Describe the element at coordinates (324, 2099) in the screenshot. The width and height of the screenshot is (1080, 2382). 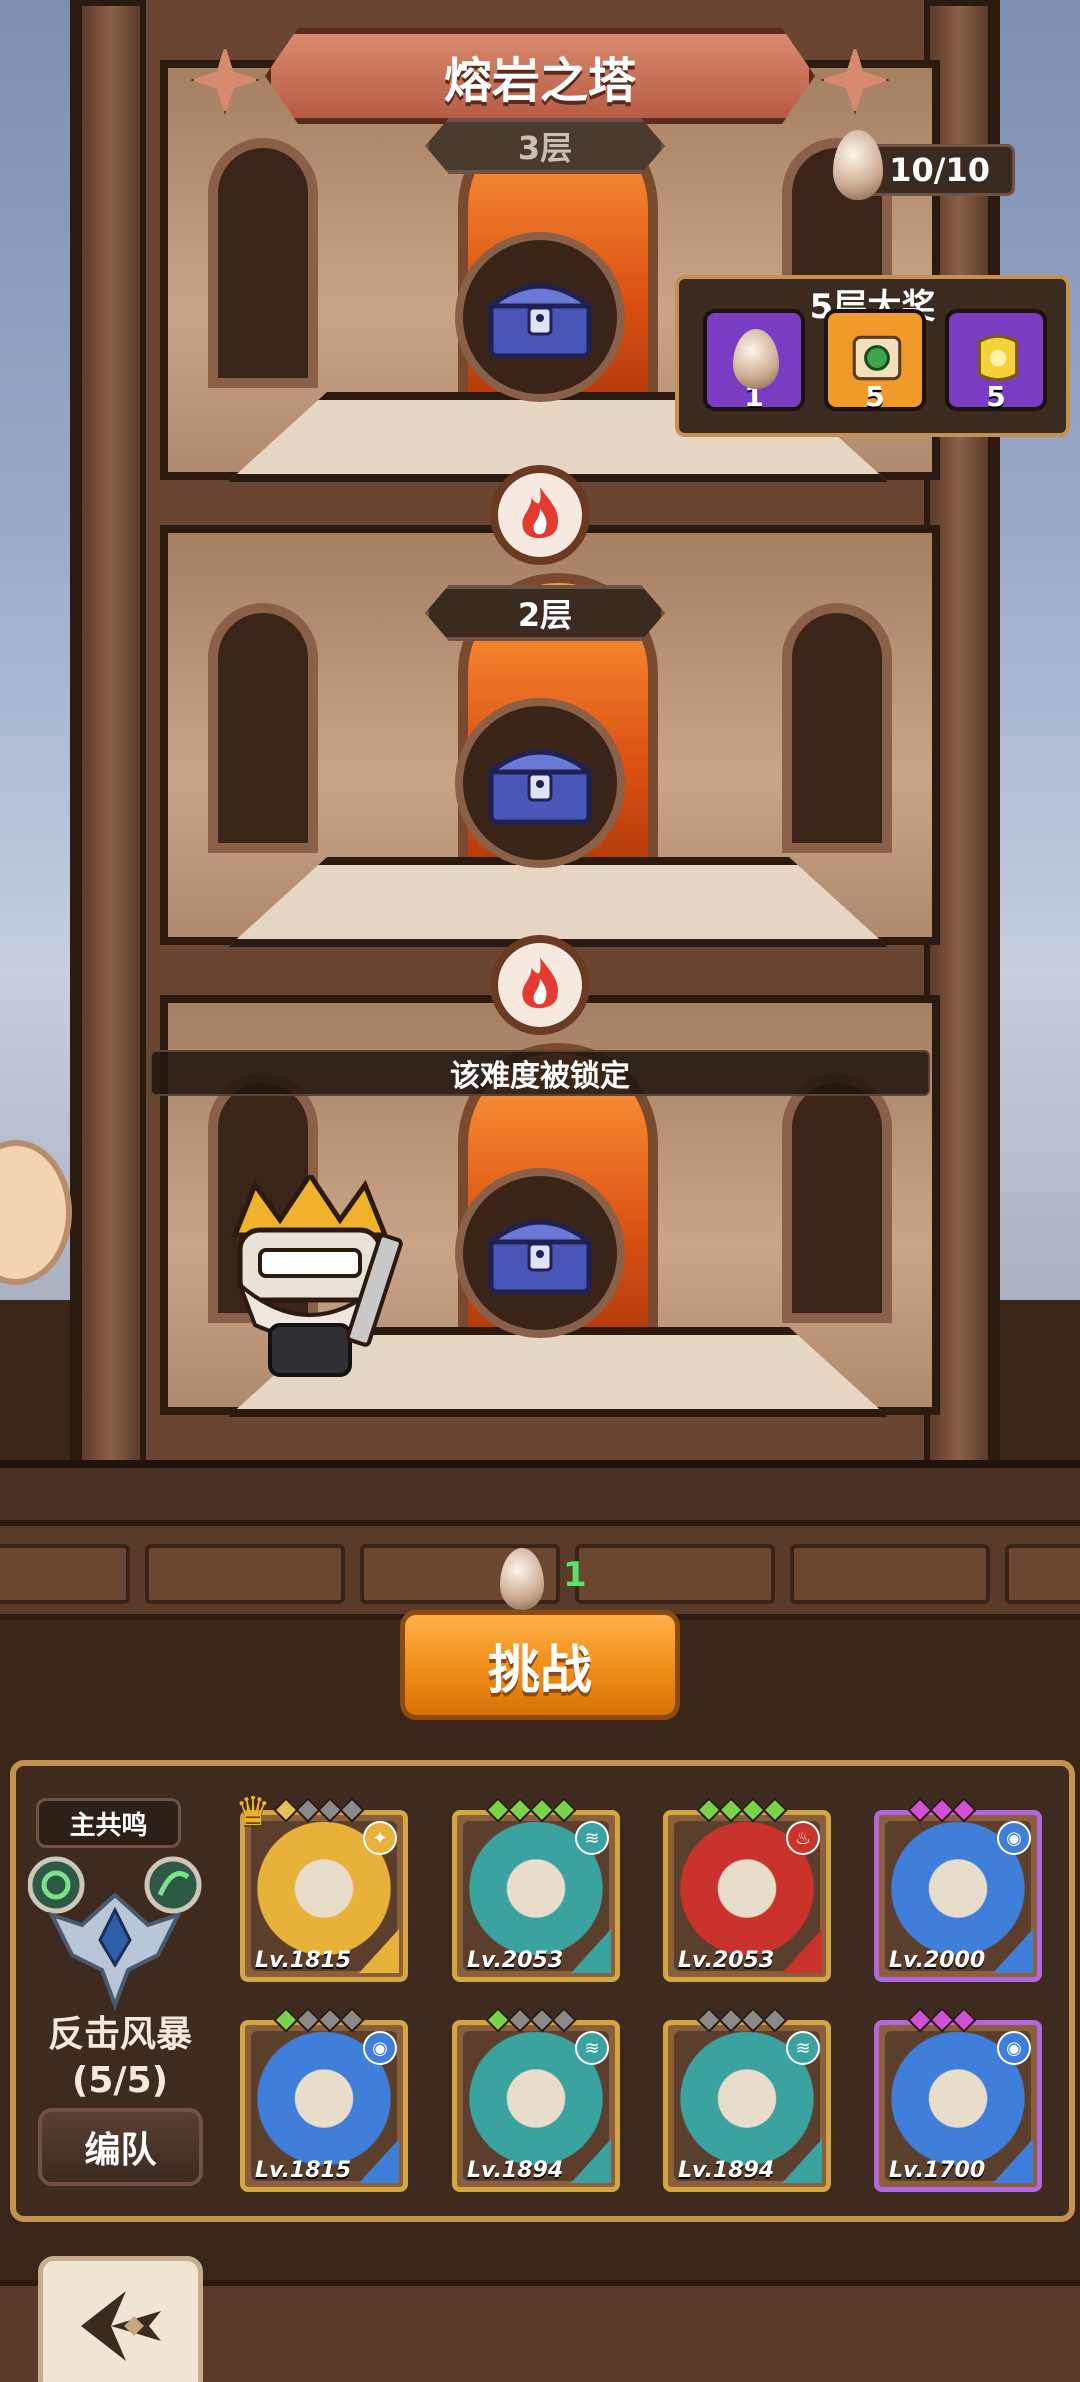
I see `hero-card: ◉ Lv.1815` at that location.